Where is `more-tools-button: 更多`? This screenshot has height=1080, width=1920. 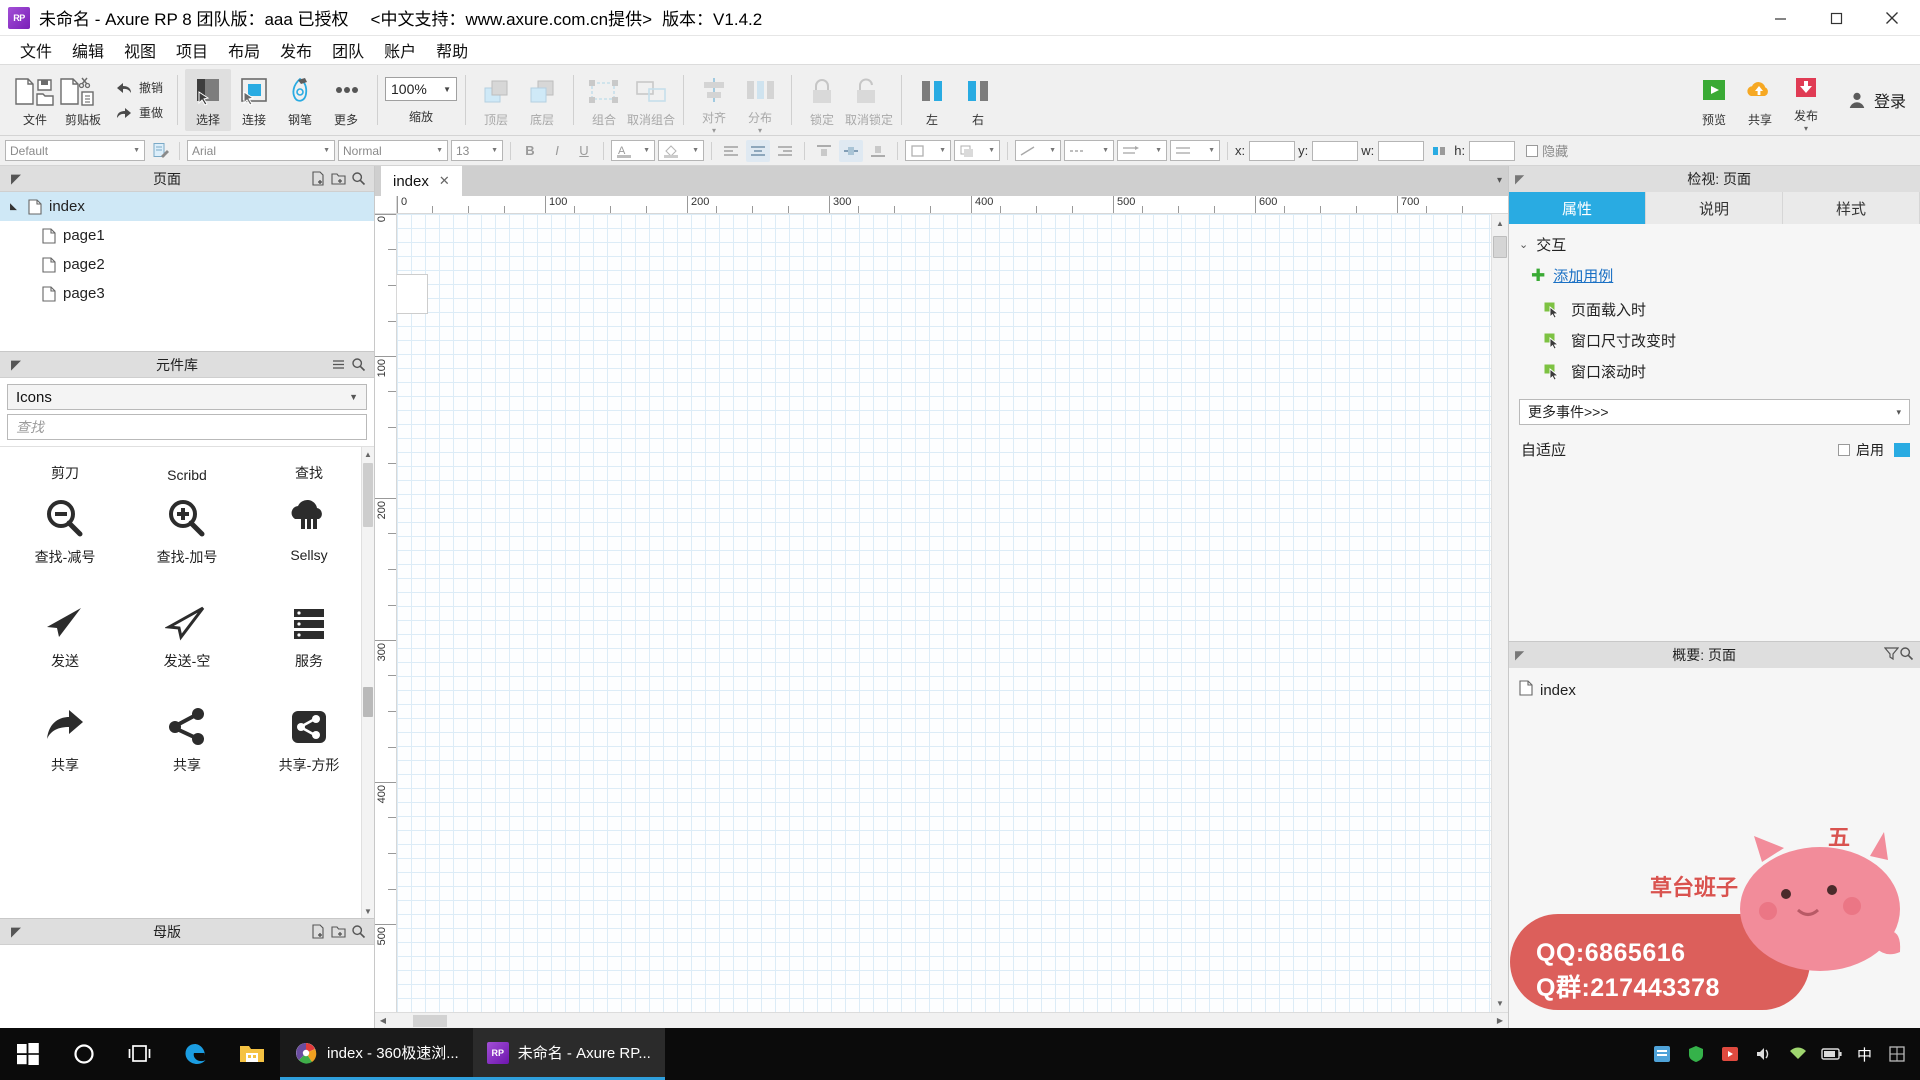
more-tools-button: 更多 is located at coordinates (346, 100).